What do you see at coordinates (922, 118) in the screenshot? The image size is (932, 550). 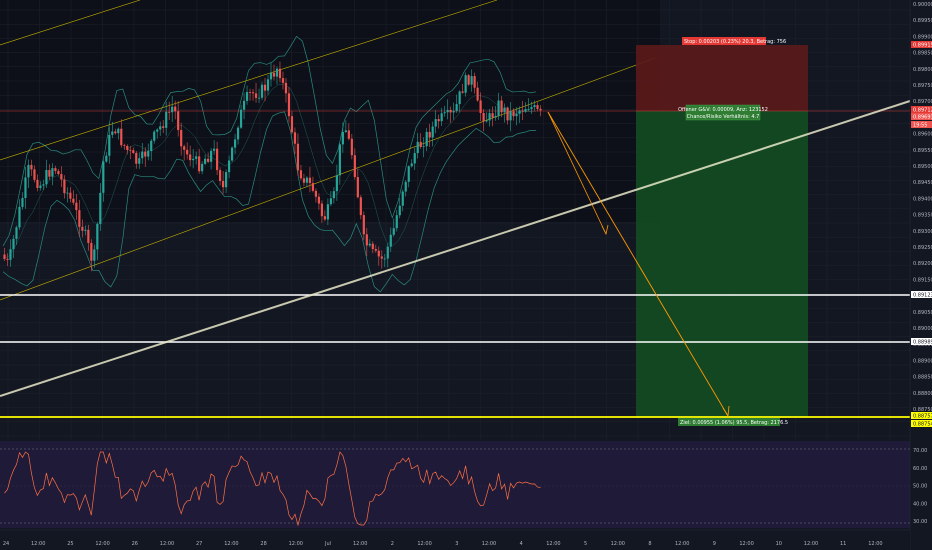 I see `price-tag-2: 0.89691` at bounding box center [922, 118].